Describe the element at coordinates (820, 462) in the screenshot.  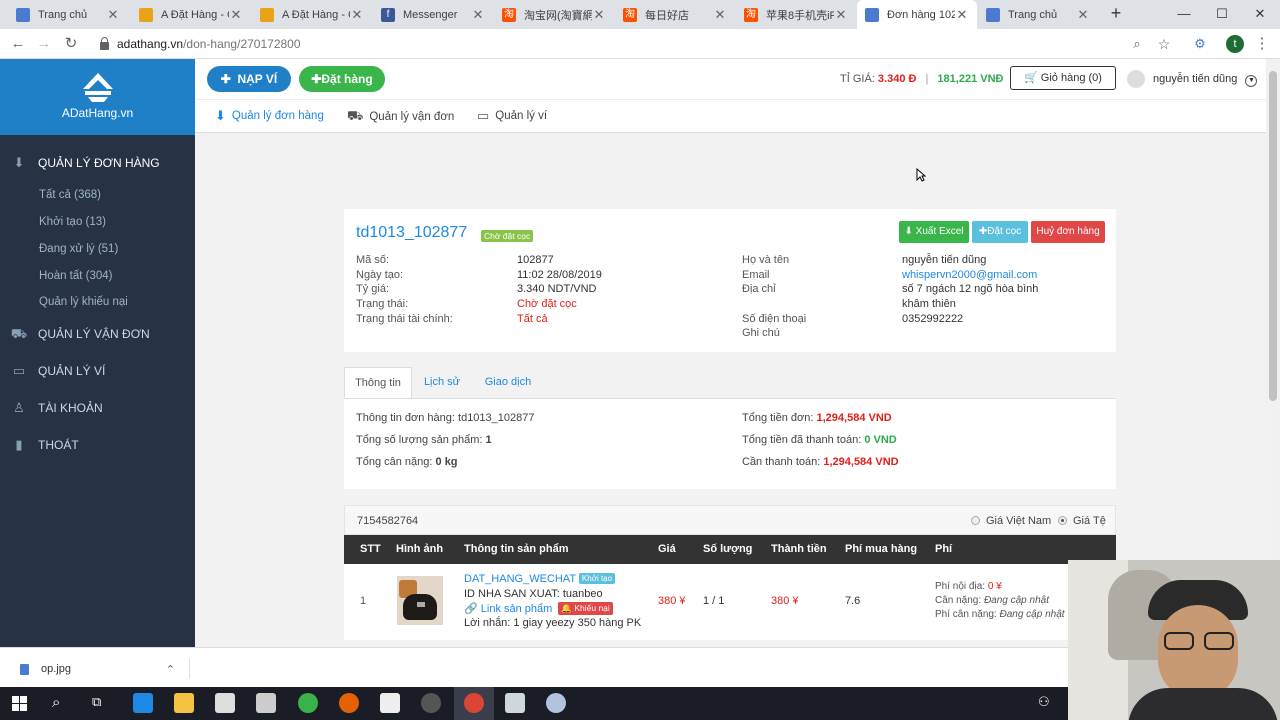
I see `amount-due: Cần thanh toán: 1,294,584 VND` at that location.